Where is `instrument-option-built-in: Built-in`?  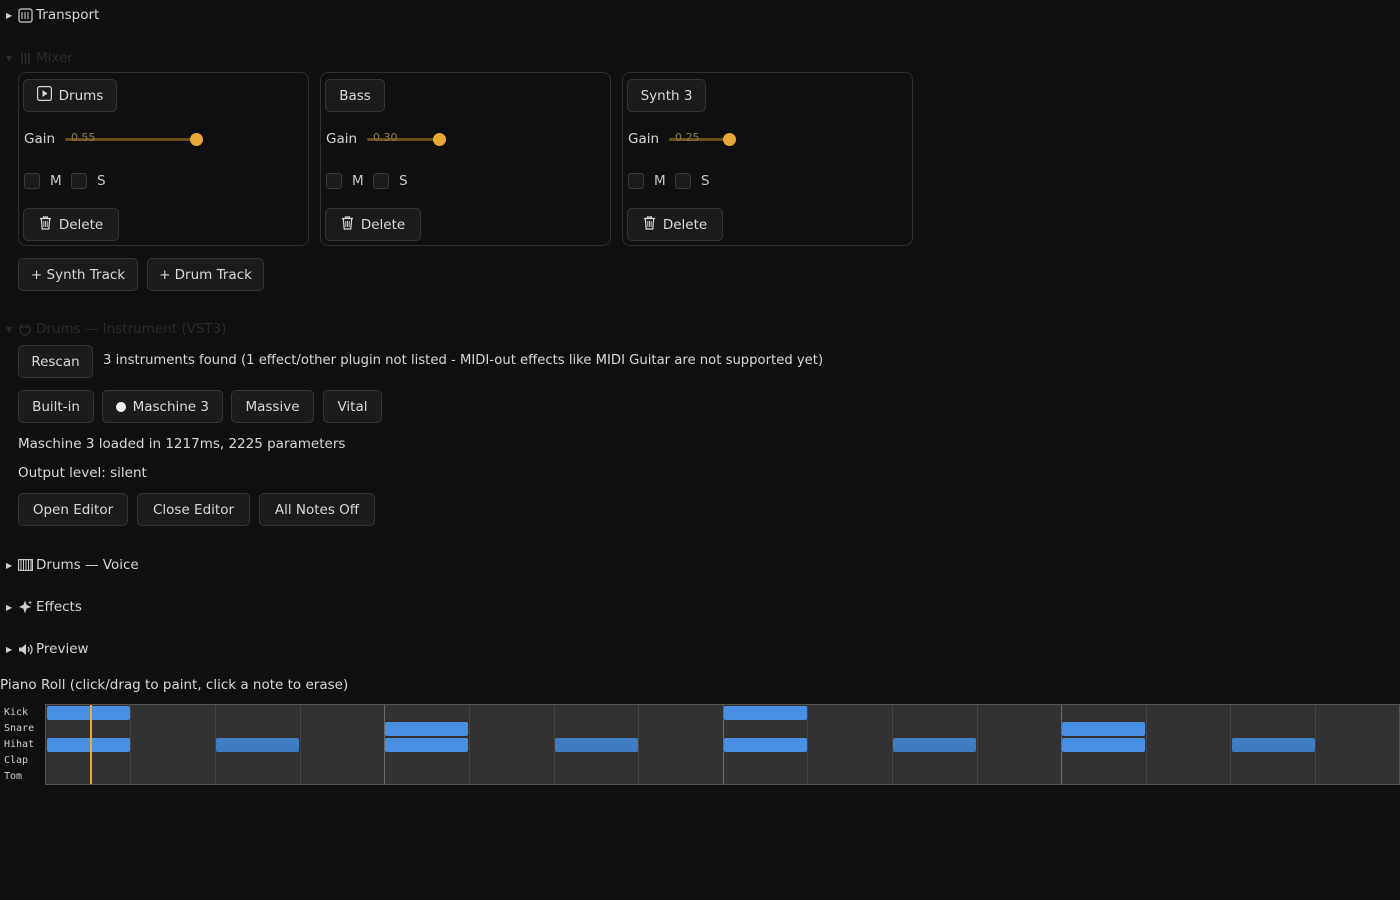 instrument-option-built-in: Built-in is located at coordinates (56, 406).